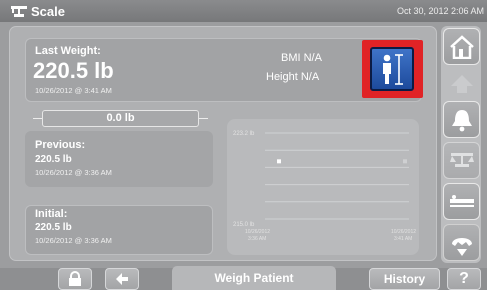 The image size is (487, 290). I want to click on last-weight-label: Last Weight:, so click(68, 51).